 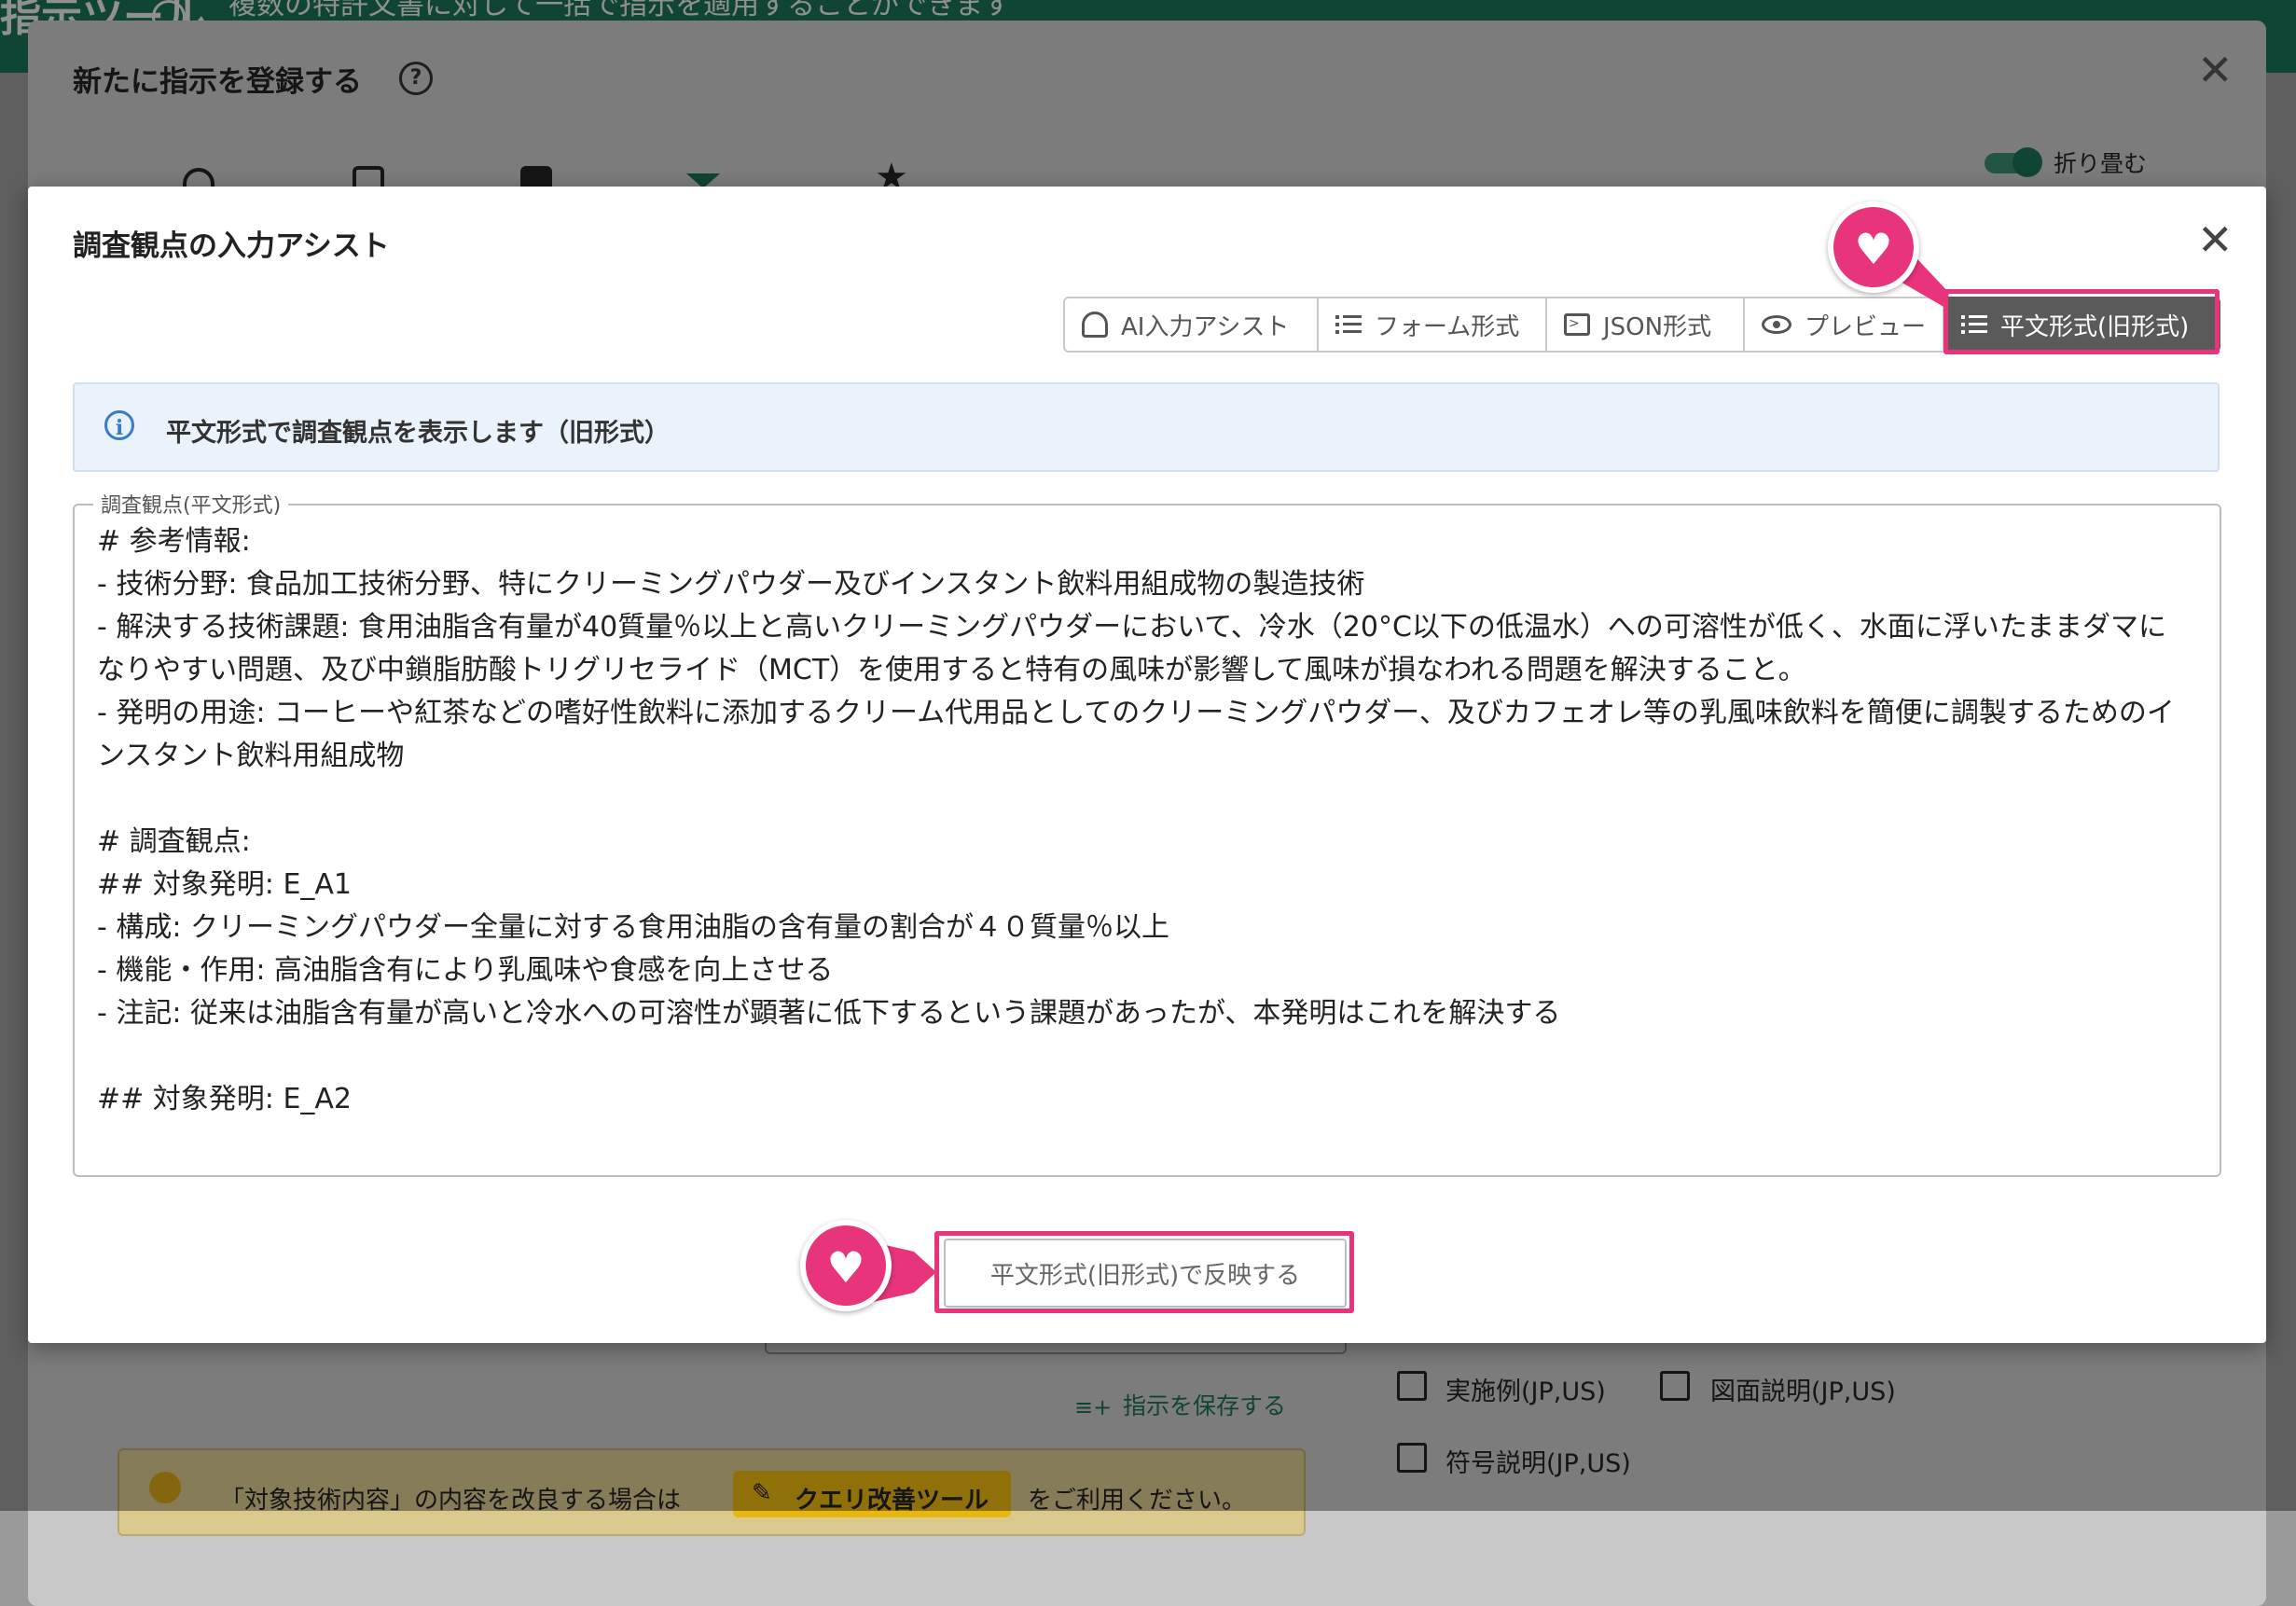 What do you see at coordinates (231, 246) in the screenshot?
I see `dialog-title: 調査観点の入力アシスト` at bounding box center [231, 246].